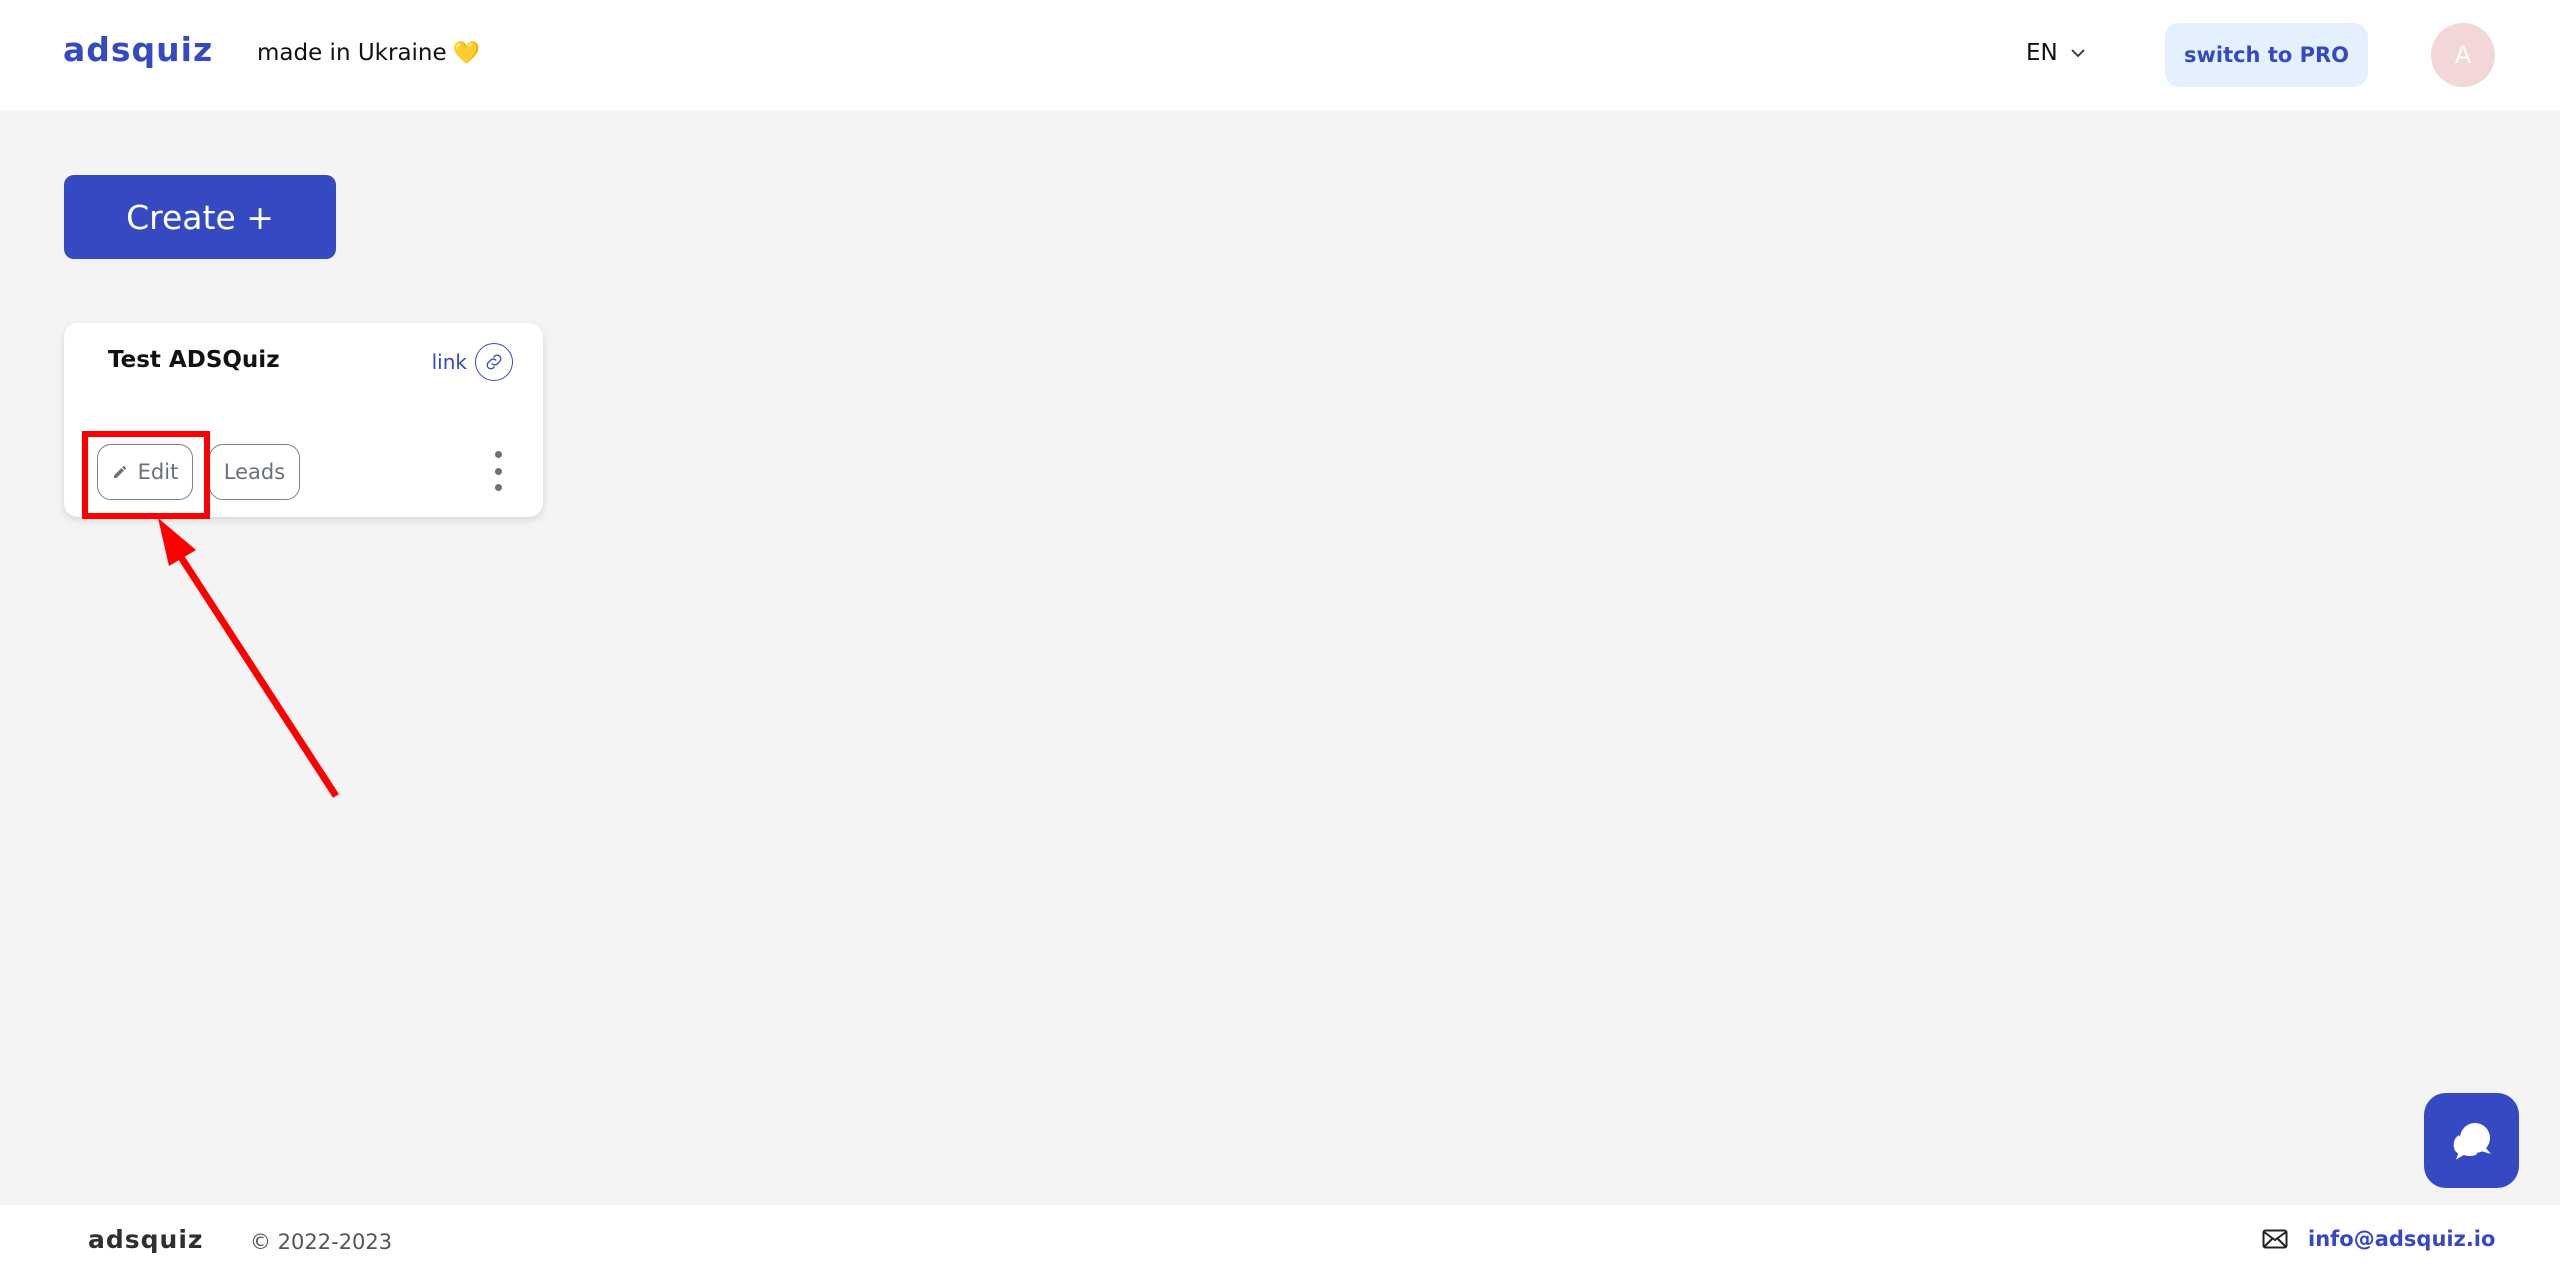 This screenshot has height=1284, width=2560. I want to click on contact: info@adsquiz.io, so click(2378, 1239).